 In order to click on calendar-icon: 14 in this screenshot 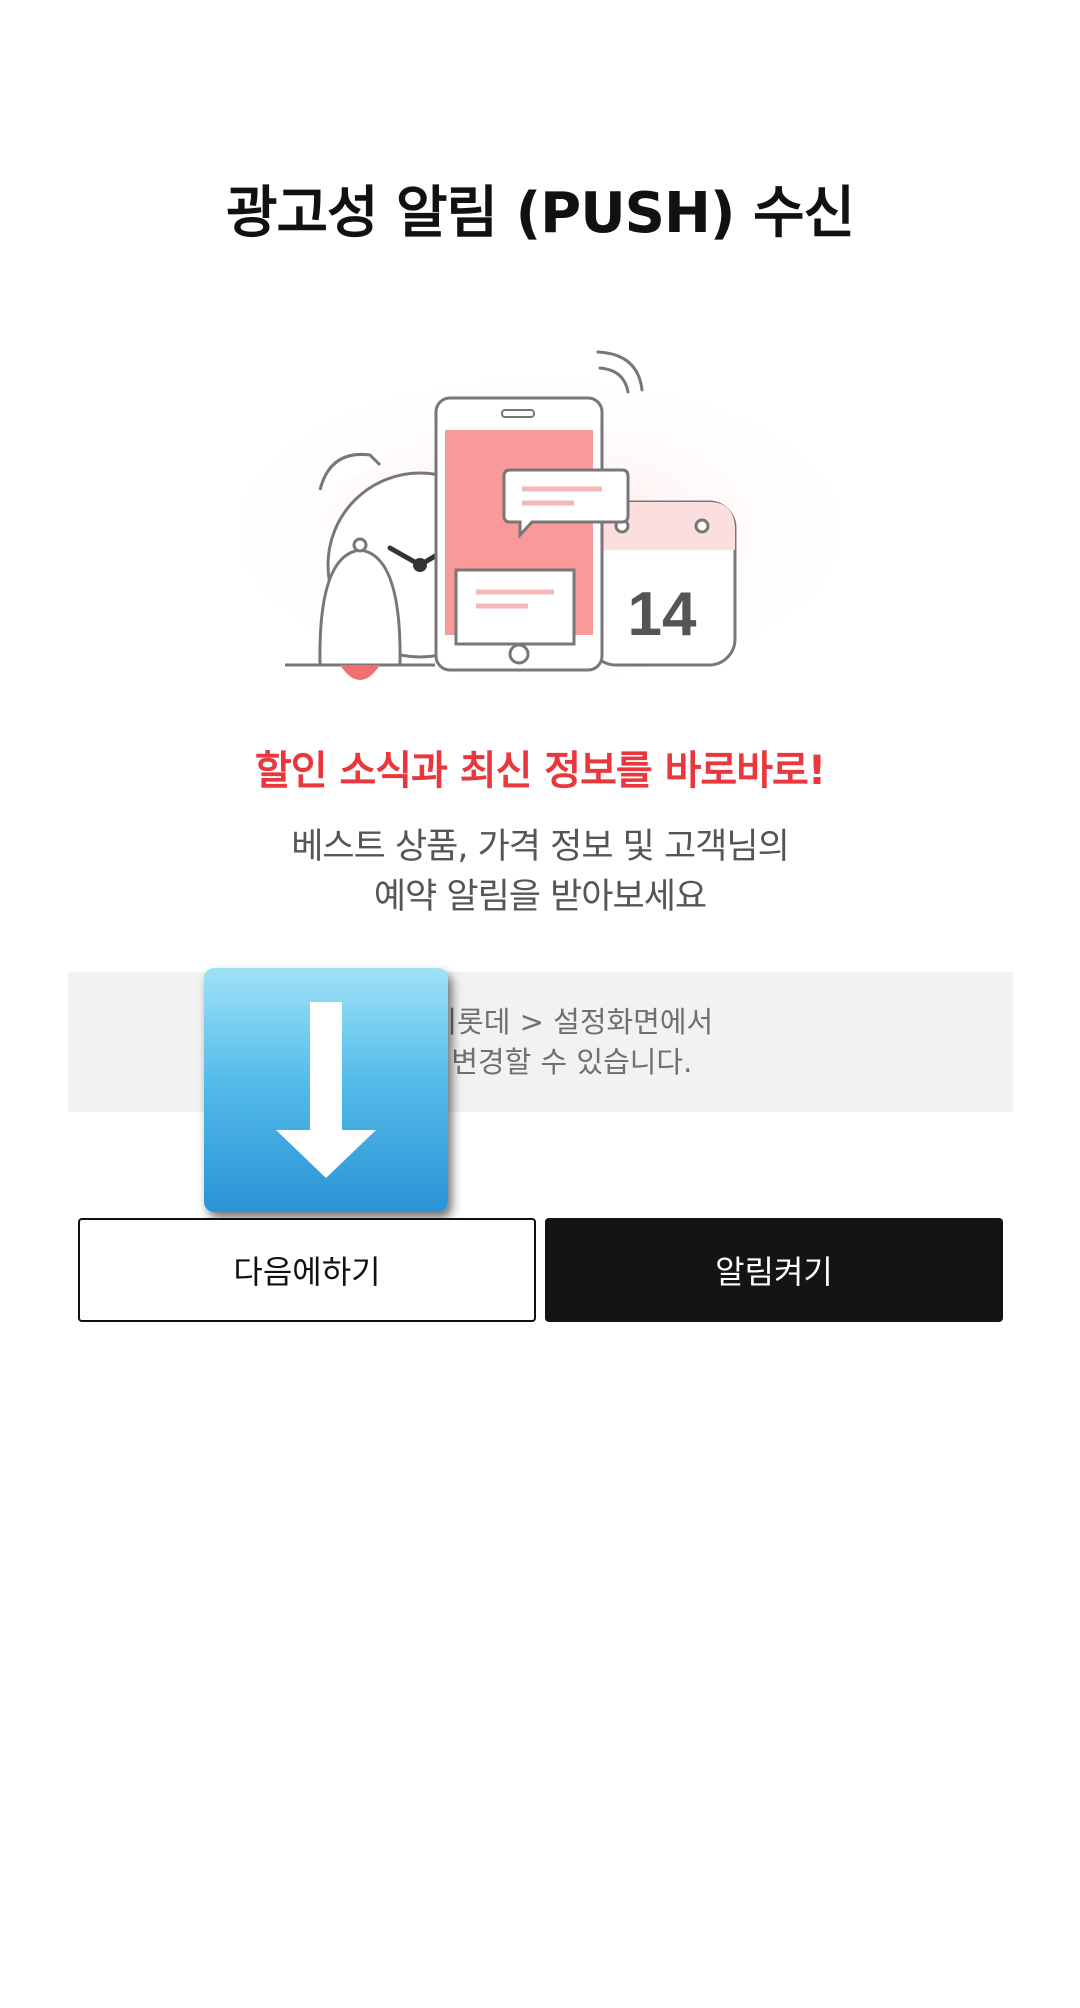, I will do `click(662, 583)`.